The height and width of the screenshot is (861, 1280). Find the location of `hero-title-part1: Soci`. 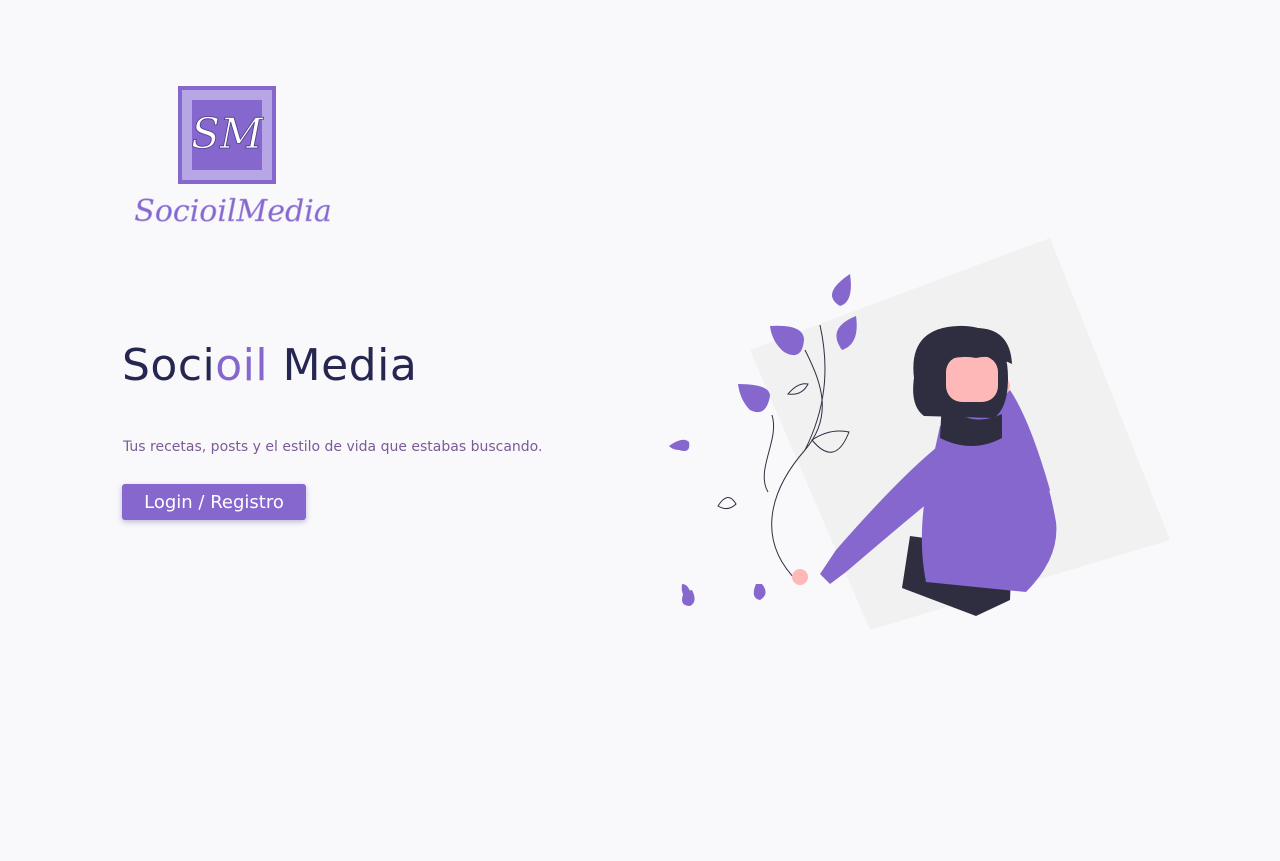

hero-title-part1: Soci is located at coordinates (169, 365).